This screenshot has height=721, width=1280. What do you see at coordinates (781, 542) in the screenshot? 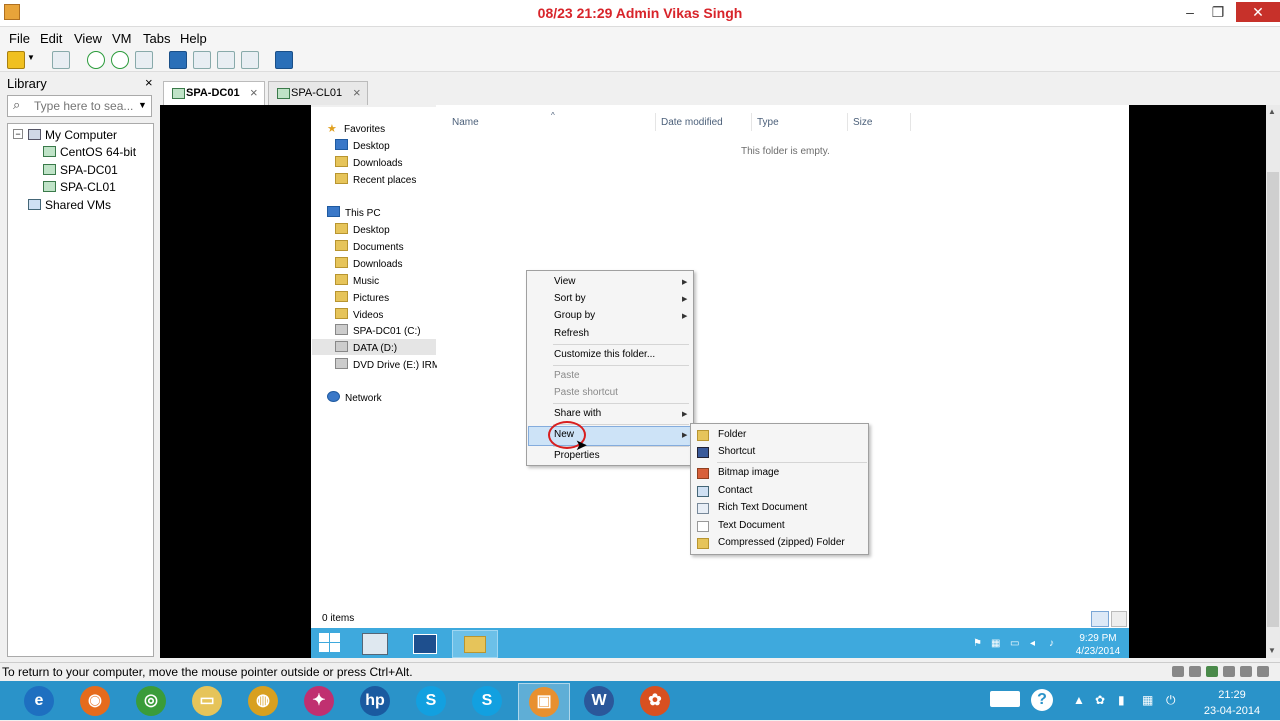
I see `new-compressed-folder: Compressed (zipped) Folder` at bounding box center [781, 542].